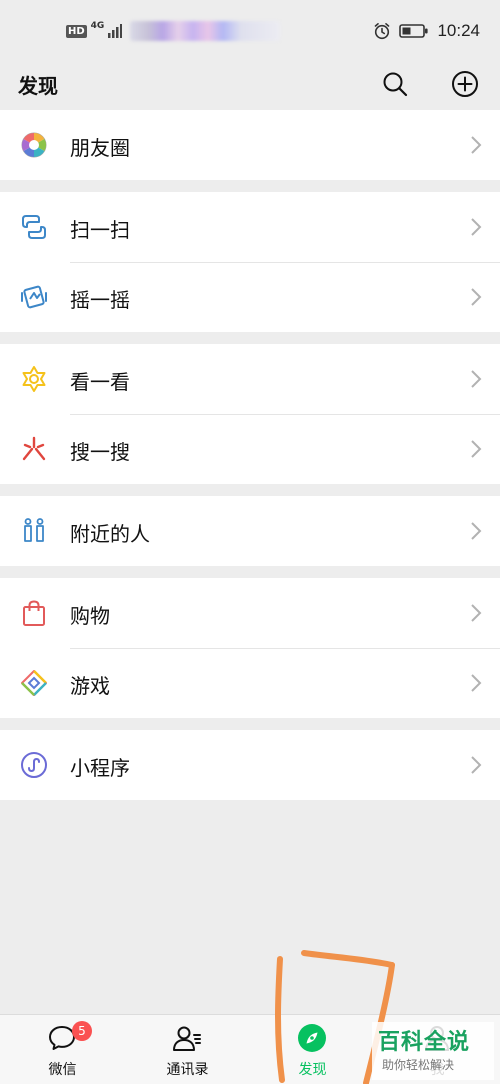 The height and width of the screenshot is (1084, 500). I want to click on menu-group: 朋友圈, so click(250, 145).